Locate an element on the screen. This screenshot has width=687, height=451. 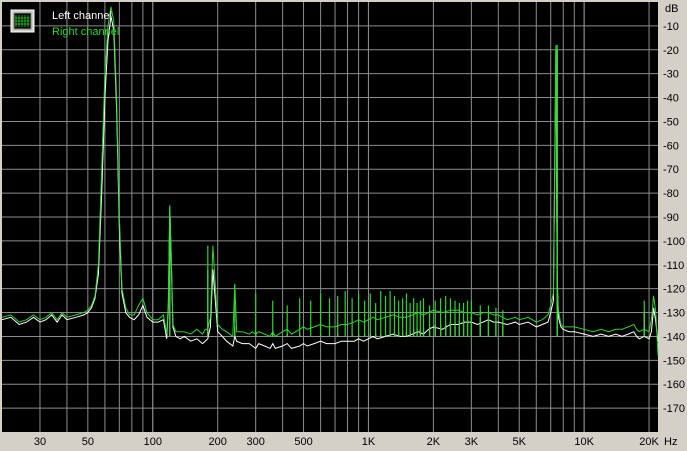
x-axis-tick-labels: 30 50 100 200 300 500 1K 2K 3K 5K 10K 20K is located at coordinates (347, 442).